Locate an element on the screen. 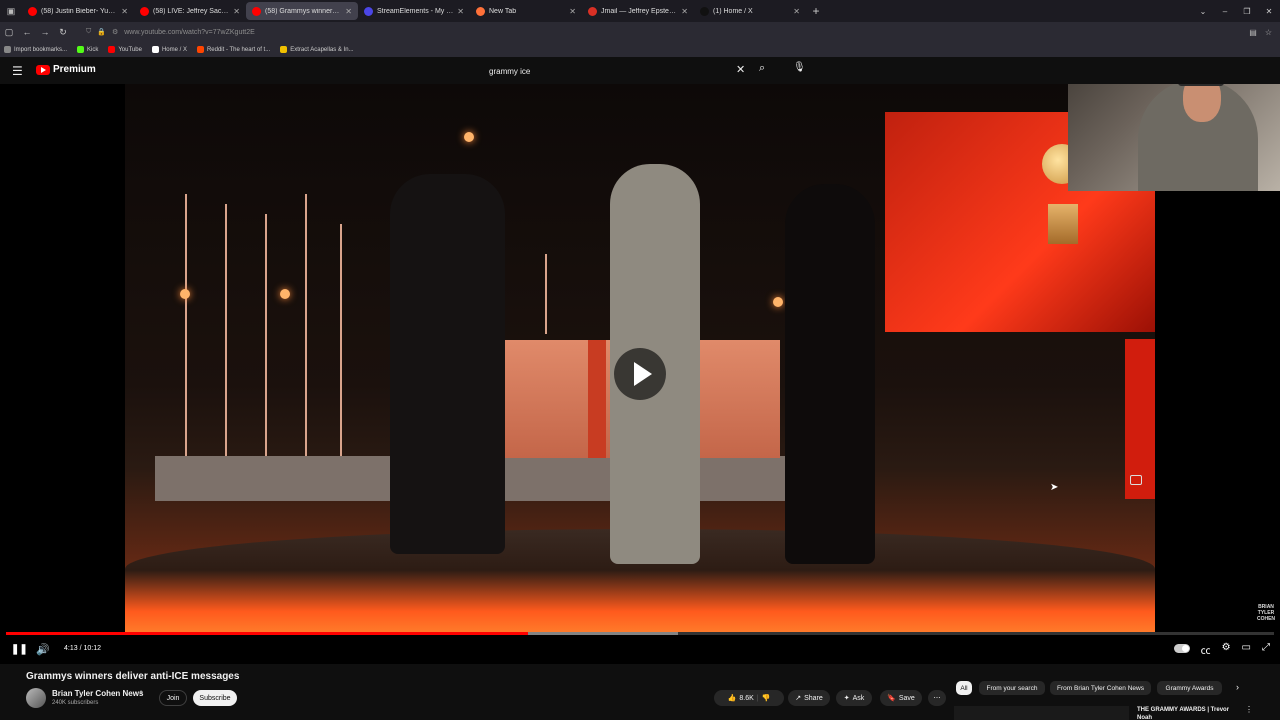 The width and height of the screenshot is (1280, 720). volume-icon: 🔊 is located at coordinates (43, 649).